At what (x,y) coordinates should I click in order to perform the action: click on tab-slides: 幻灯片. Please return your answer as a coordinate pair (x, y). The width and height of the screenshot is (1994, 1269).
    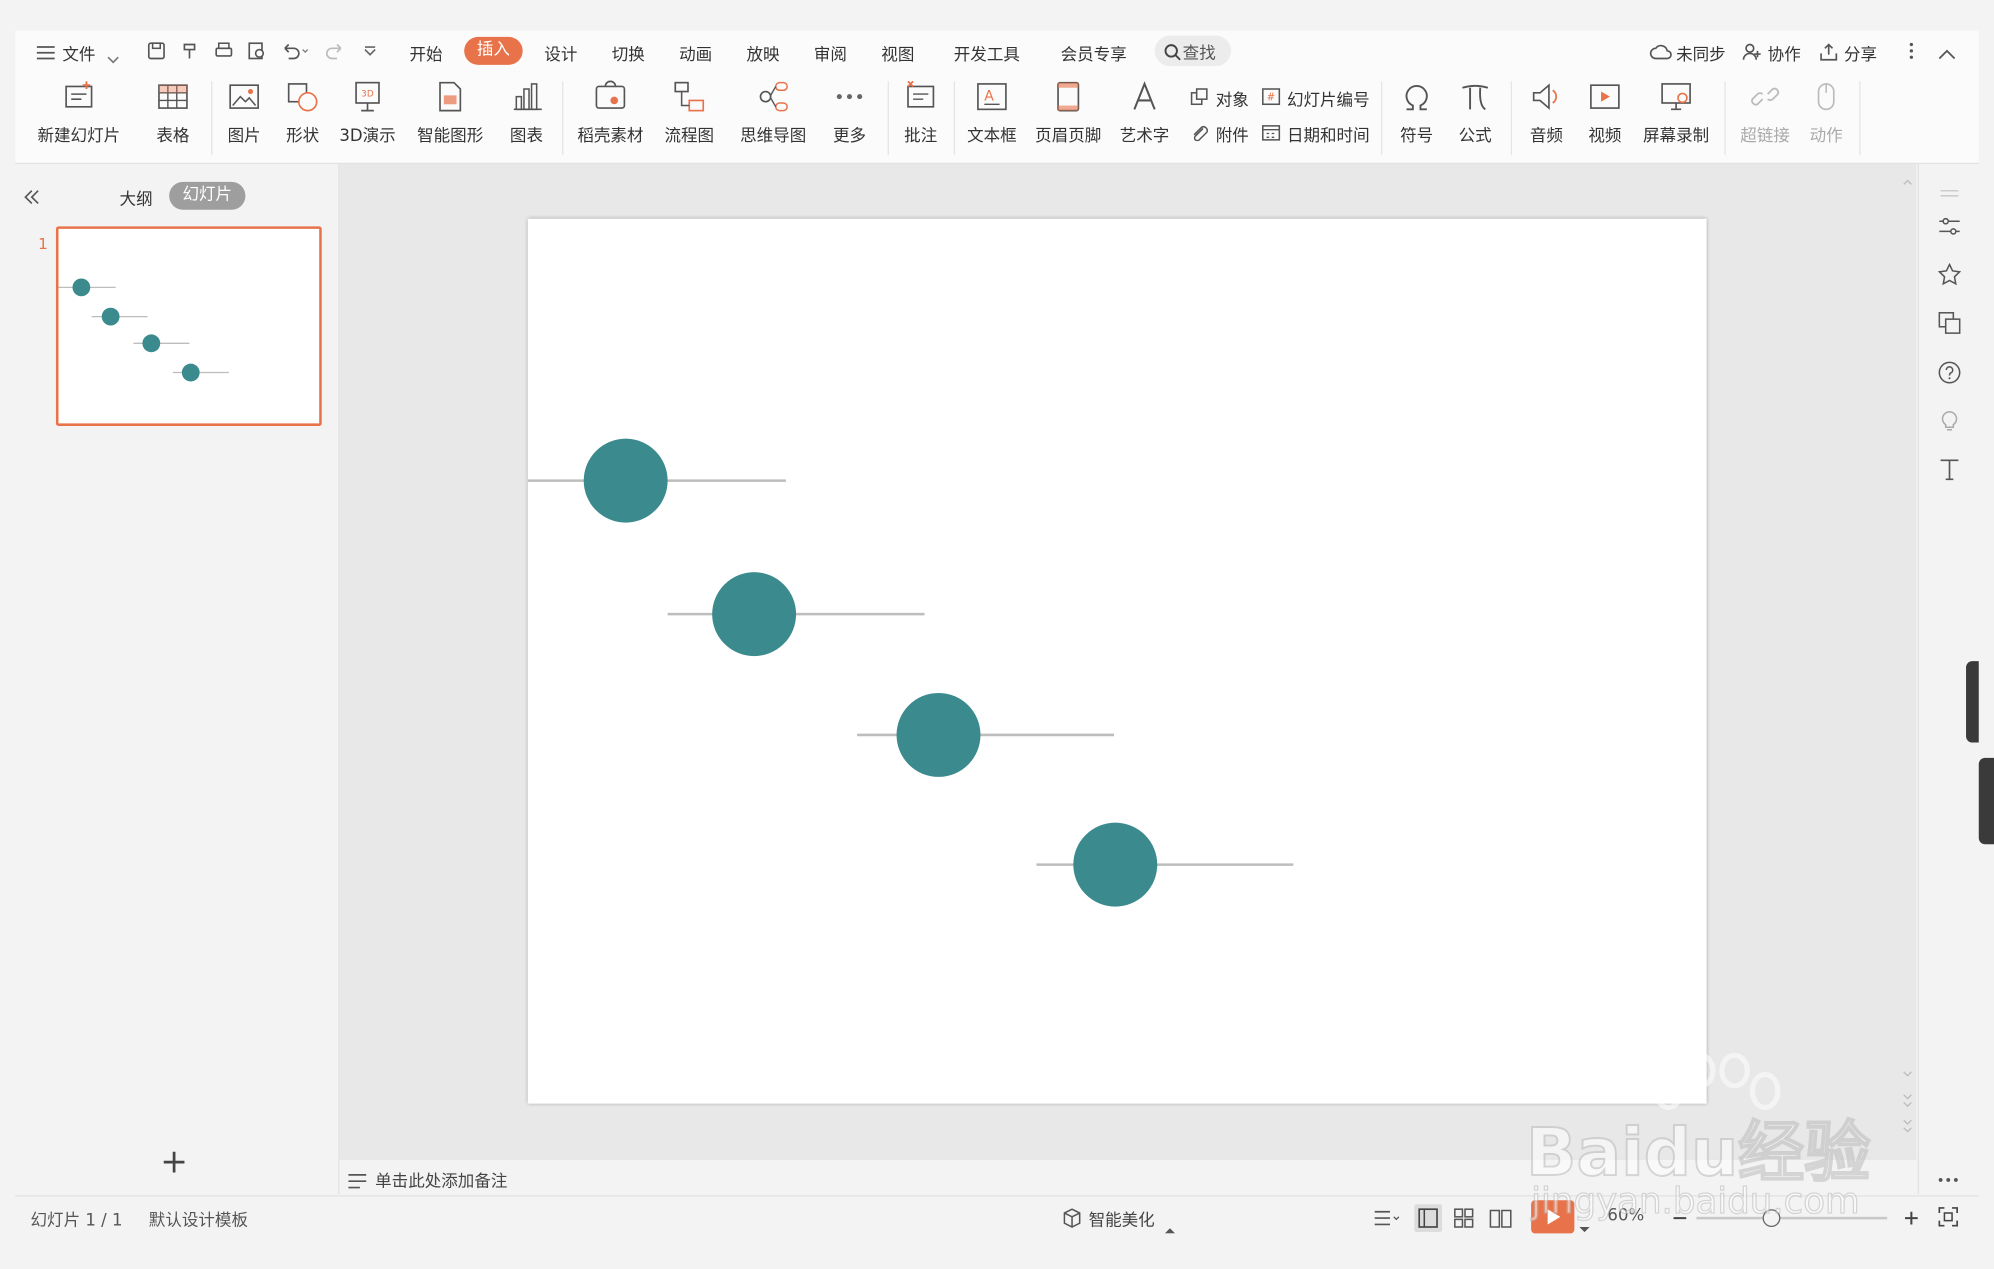
    Looking at the image, I should click on (207, 195).